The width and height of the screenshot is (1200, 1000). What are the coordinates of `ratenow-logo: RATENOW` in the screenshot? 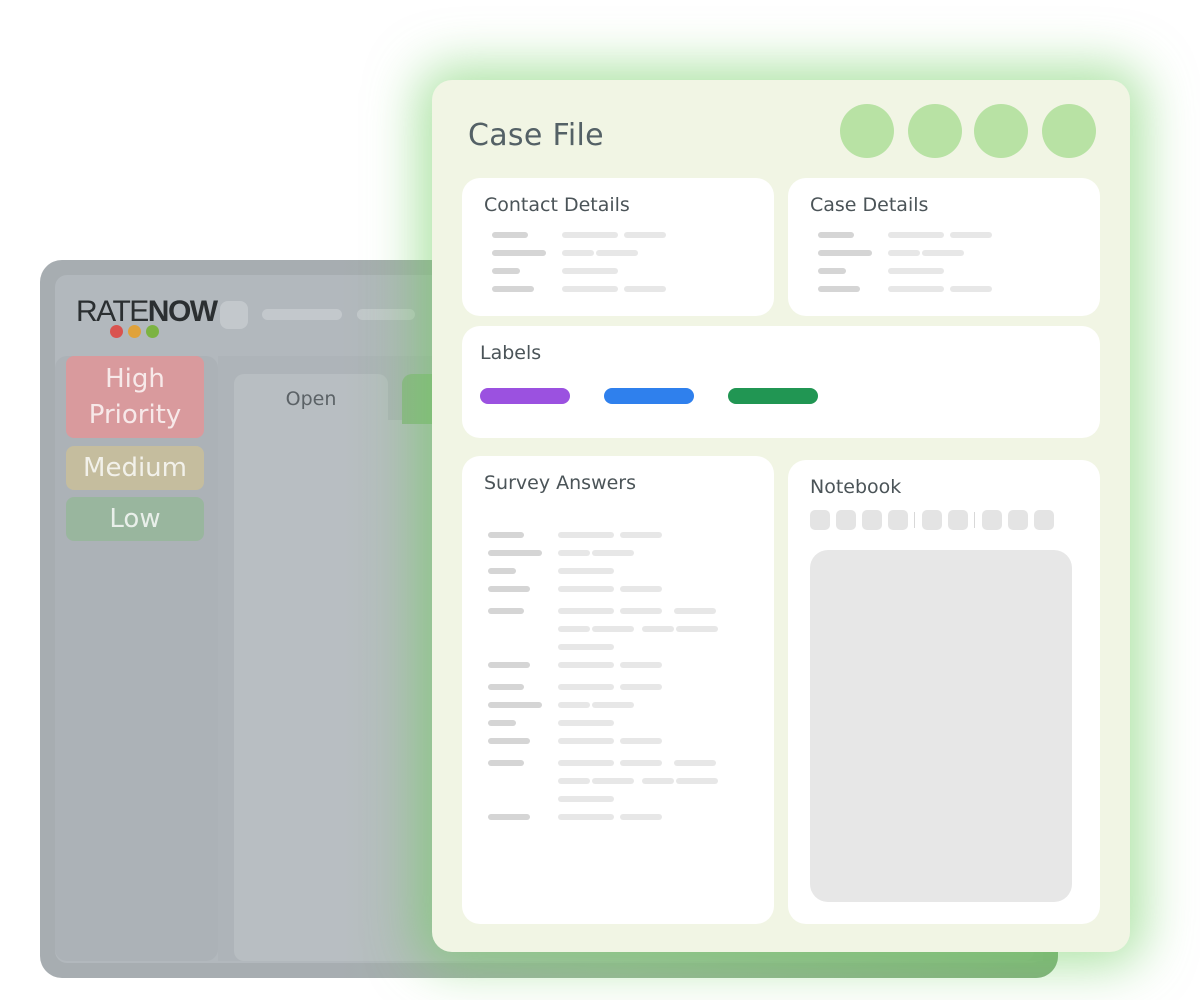 It's located at (147, 319).